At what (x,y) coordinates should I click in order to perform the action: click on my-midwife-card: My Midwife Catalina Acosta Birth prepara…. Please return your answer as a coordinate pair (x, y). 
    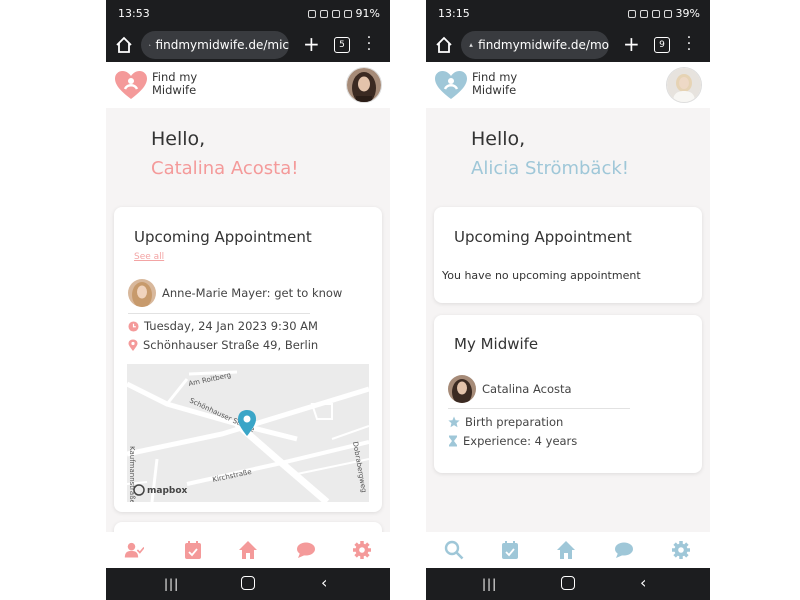
    Looking at the image, I should click on (568, 394).